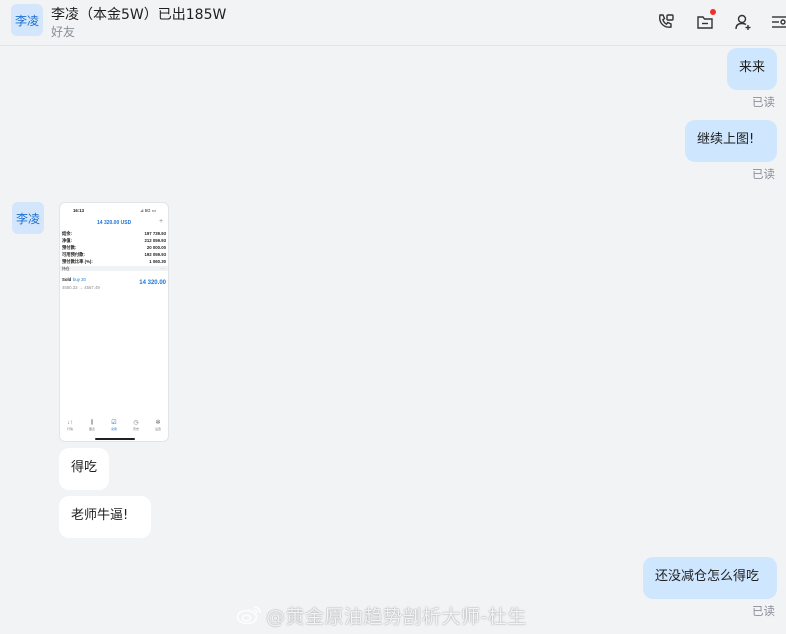 Image resolution: width=786 pixels, height=634 pixels. I want to click on shot-position-type: Sold, so click(67, 279).